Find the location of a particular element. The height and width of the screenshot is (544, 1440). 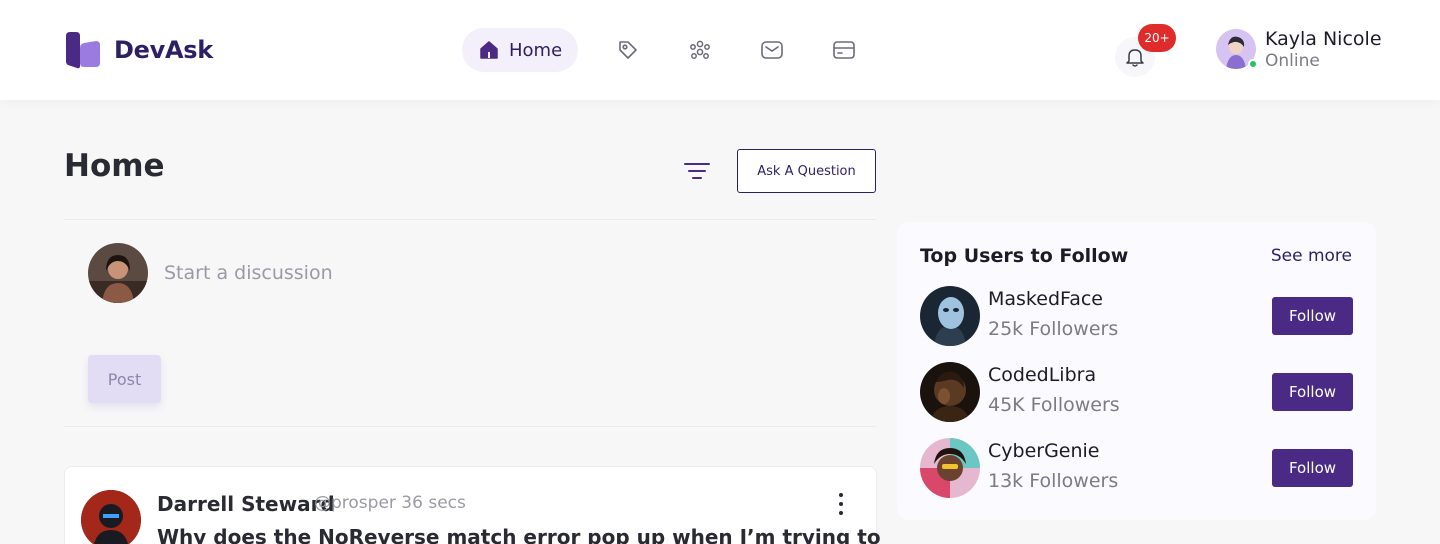

nav-item-messages is located at coordinates (772, 50).